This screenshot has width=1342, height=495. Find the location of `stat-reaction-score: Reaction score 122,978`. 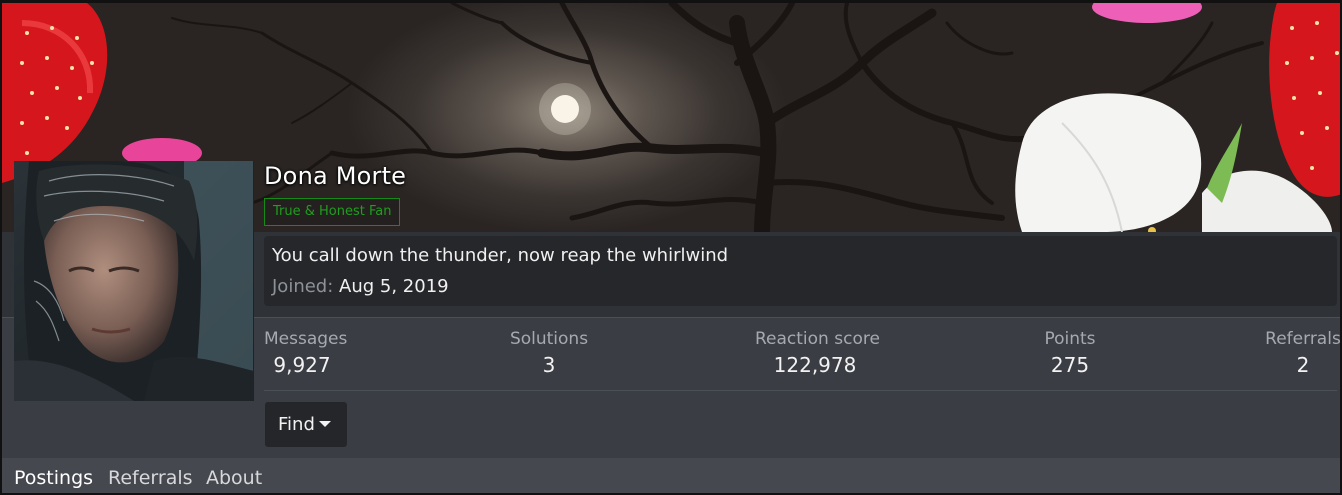

stat-reaction-score: Reaction score 122,978 is located at coordinates (817, 353).